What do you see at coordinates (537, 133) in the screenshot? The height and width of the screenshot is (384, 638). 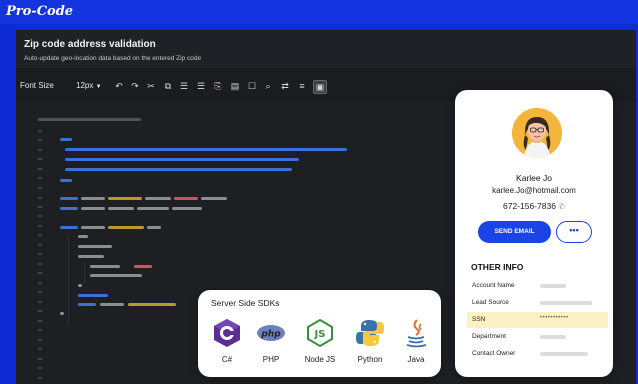 I see `avatar` at bounding box center [537, 133].